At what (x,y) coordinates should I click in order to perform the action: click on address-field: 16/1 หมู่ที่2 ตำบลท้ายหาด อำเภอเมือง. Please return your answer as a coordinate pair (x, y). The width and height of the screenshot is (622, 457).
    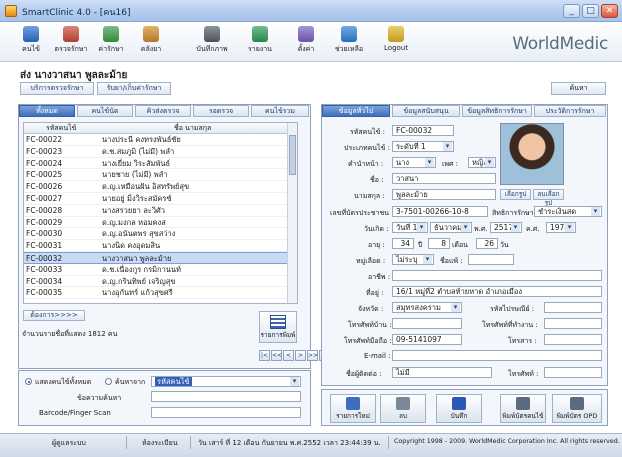
    Looking at the image, I should click on (497, 291).